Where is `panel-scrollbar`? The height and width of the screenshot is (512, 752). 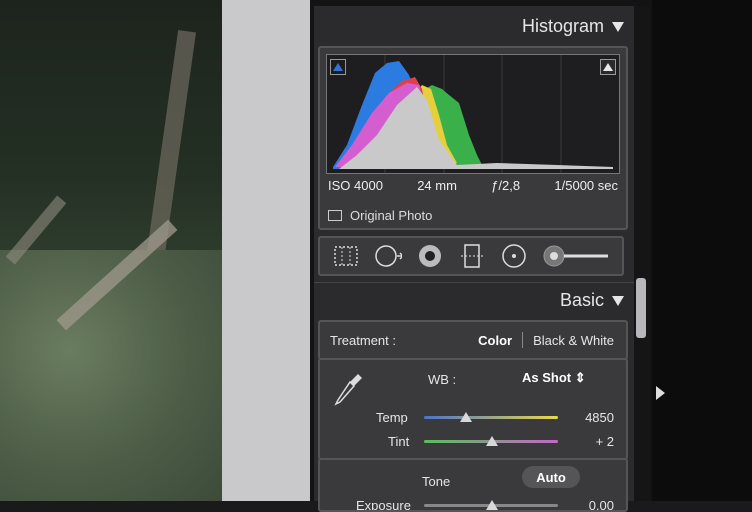 panel-scrollbar is located at coordinates (642, 253).